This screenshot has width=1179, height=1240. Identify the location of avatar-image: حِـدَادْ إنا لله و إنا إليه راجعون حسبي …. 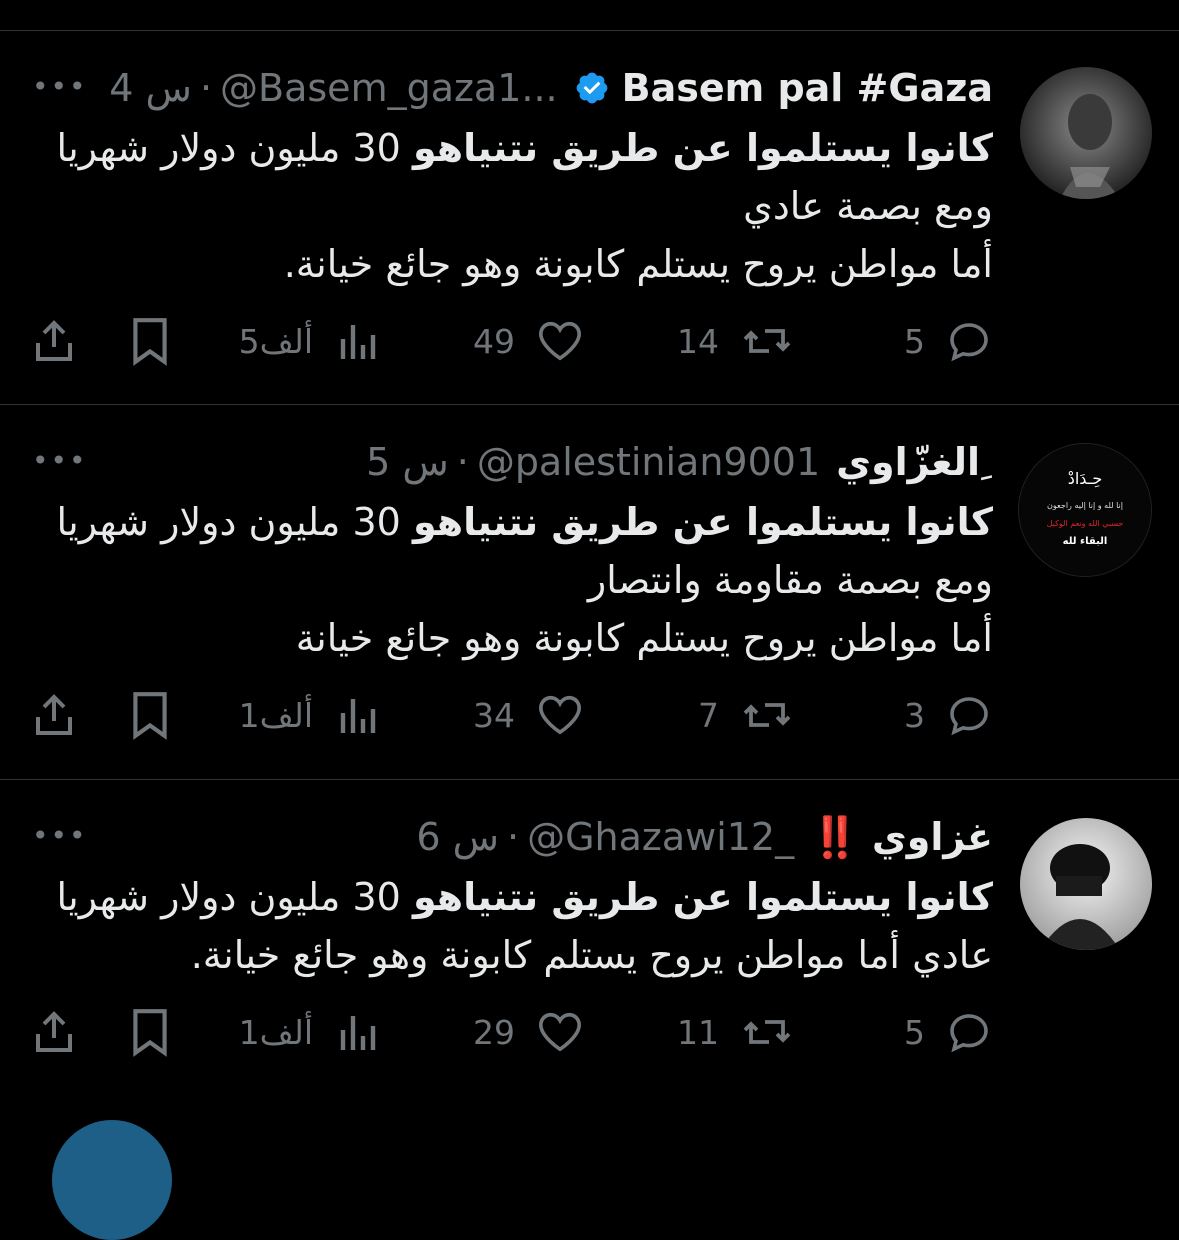
(1085, 510).